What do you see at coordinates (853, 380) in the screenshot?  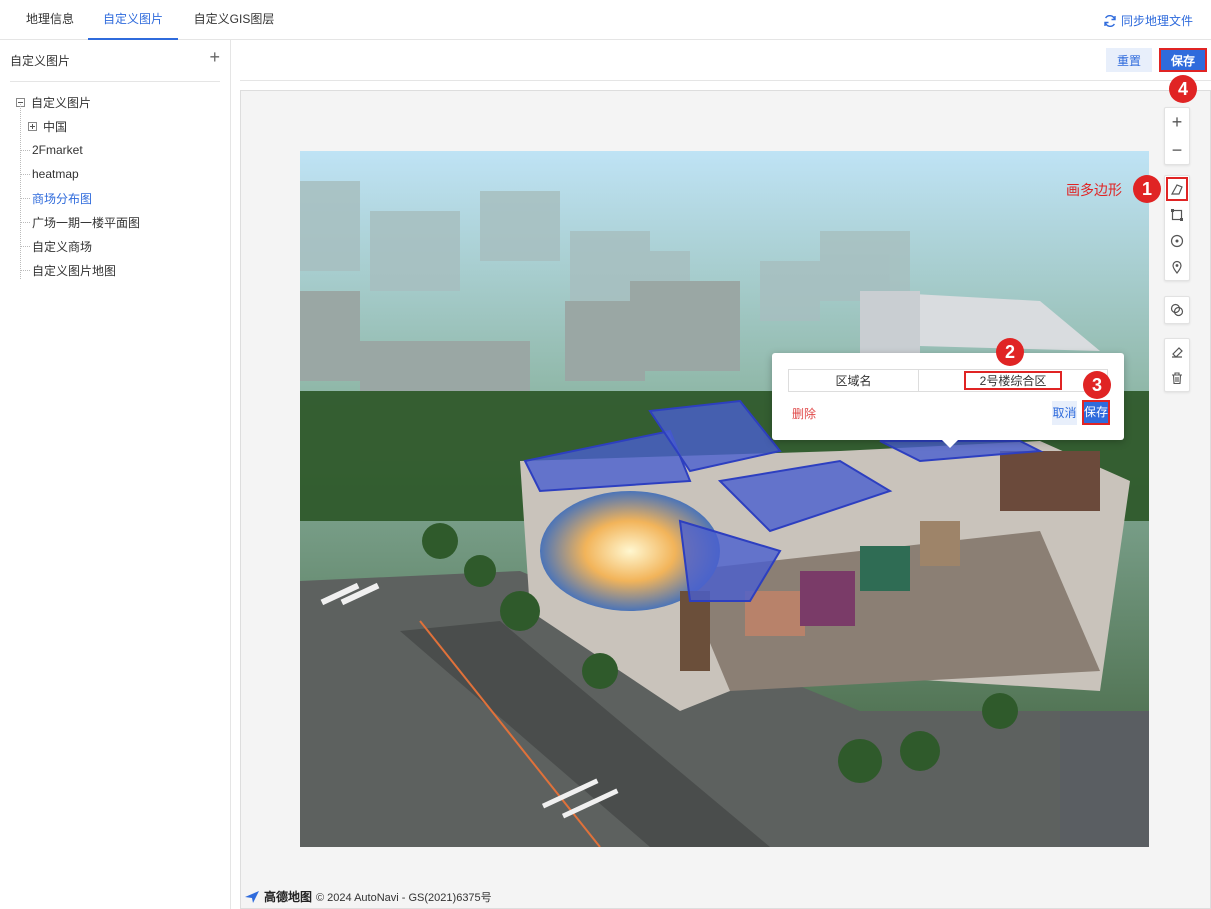 I see `field-label: 区域名` at bounding box center [853, 380].